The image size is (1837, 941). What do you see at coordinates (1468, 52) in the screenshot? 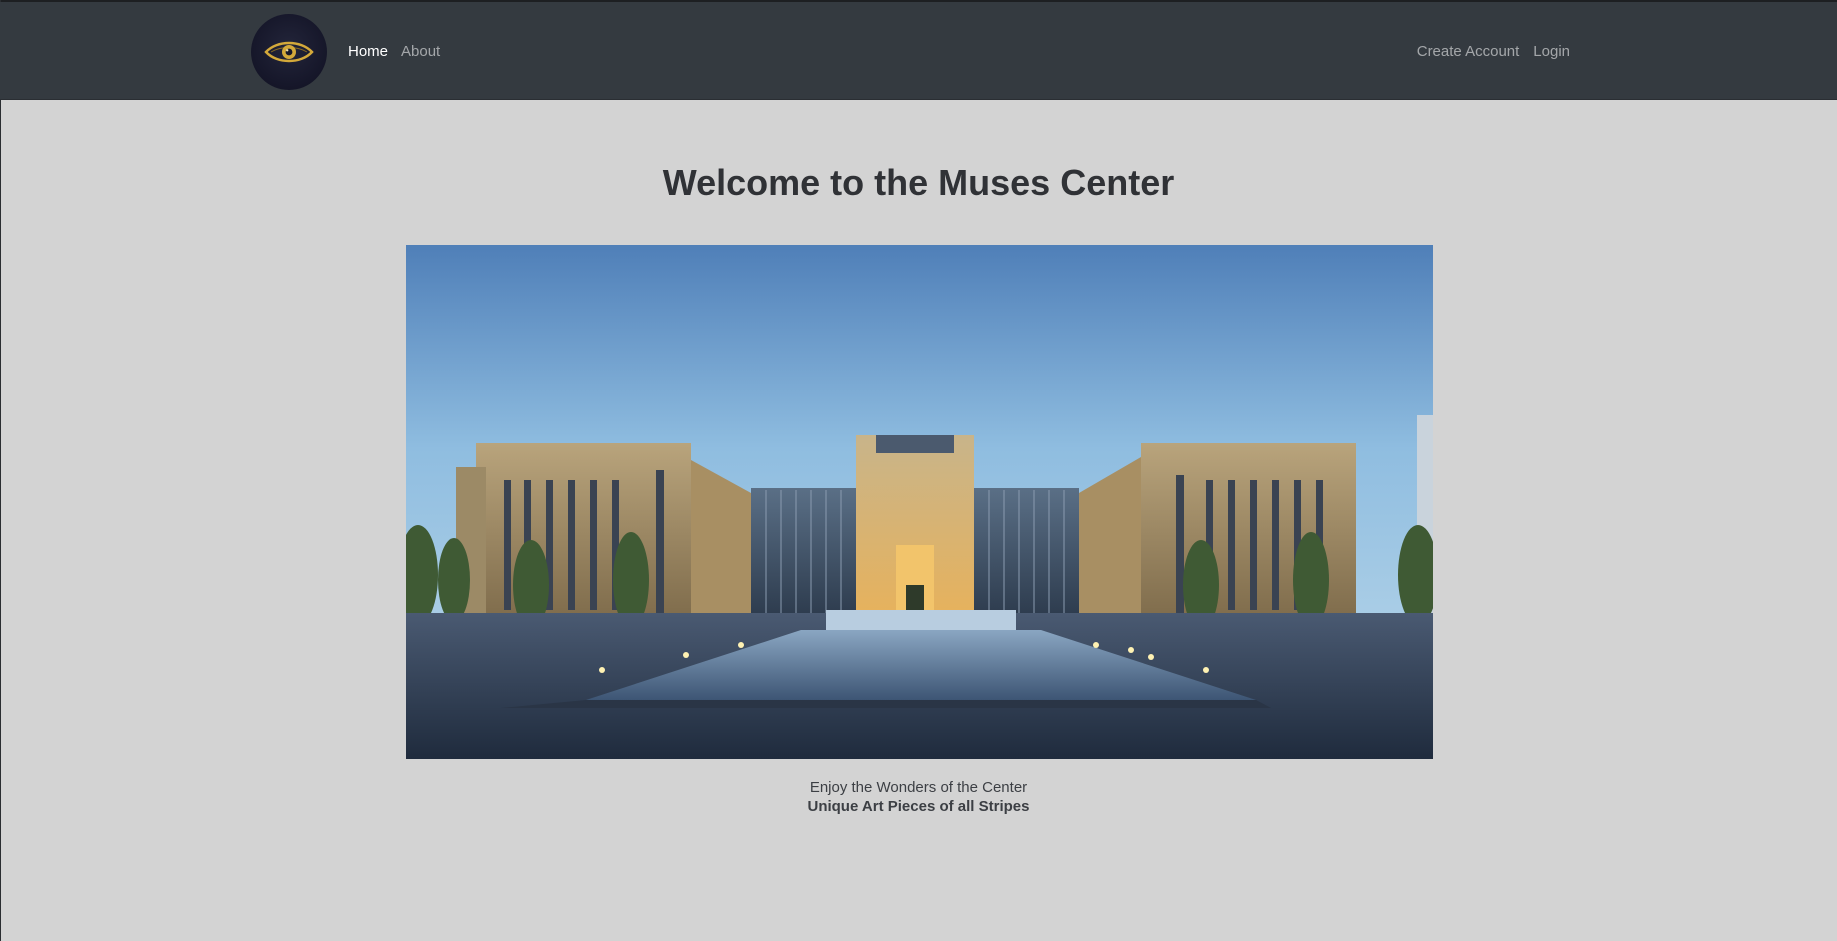
I see `create-account-link: Create Account` at bounding box center [1468, 52].